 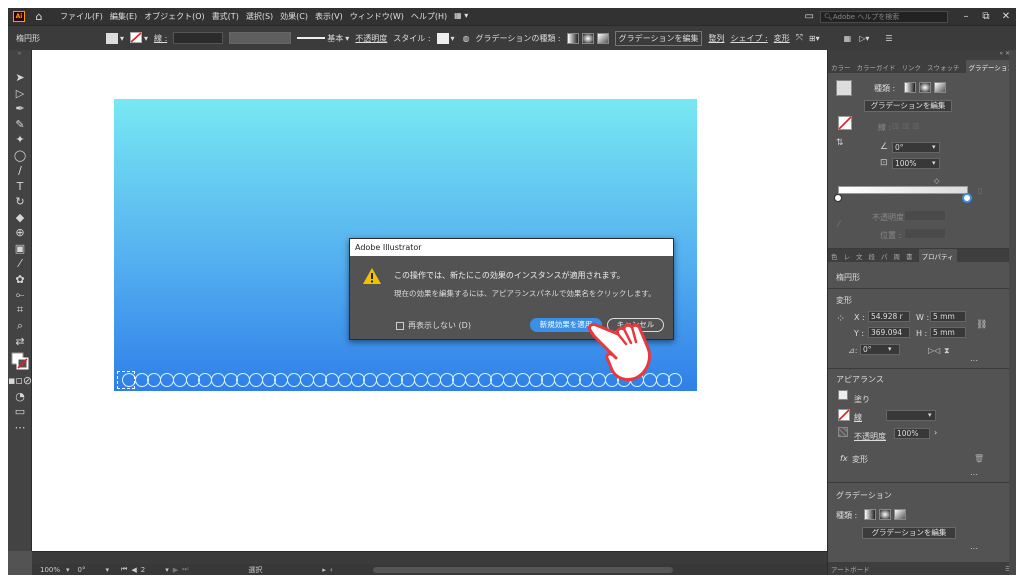 I want to click on shape-link: シェイプ :, so click(x=748, y=38).